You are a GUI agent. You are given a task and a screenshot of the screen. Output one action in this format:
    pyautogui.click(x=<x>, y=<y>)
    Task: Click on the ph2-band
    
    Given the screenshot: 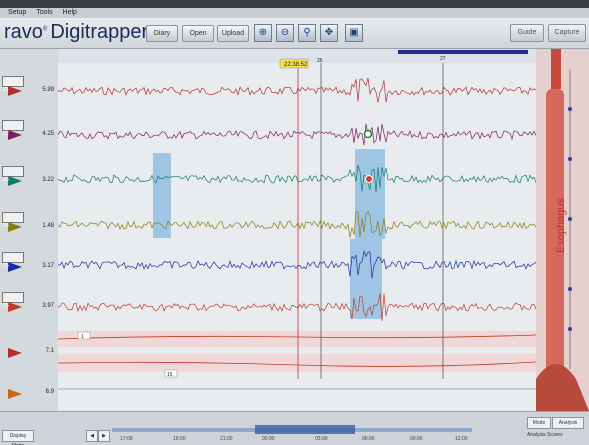 What is the action you would take?
    pyautogui.click(x=297, y=363)
    